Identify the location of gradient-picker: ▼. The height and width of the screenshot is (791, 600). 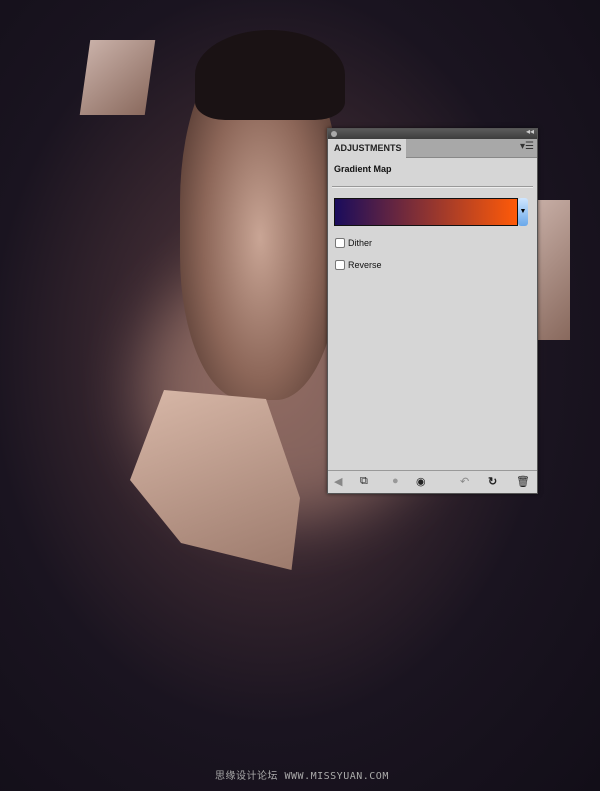
(431, 212).